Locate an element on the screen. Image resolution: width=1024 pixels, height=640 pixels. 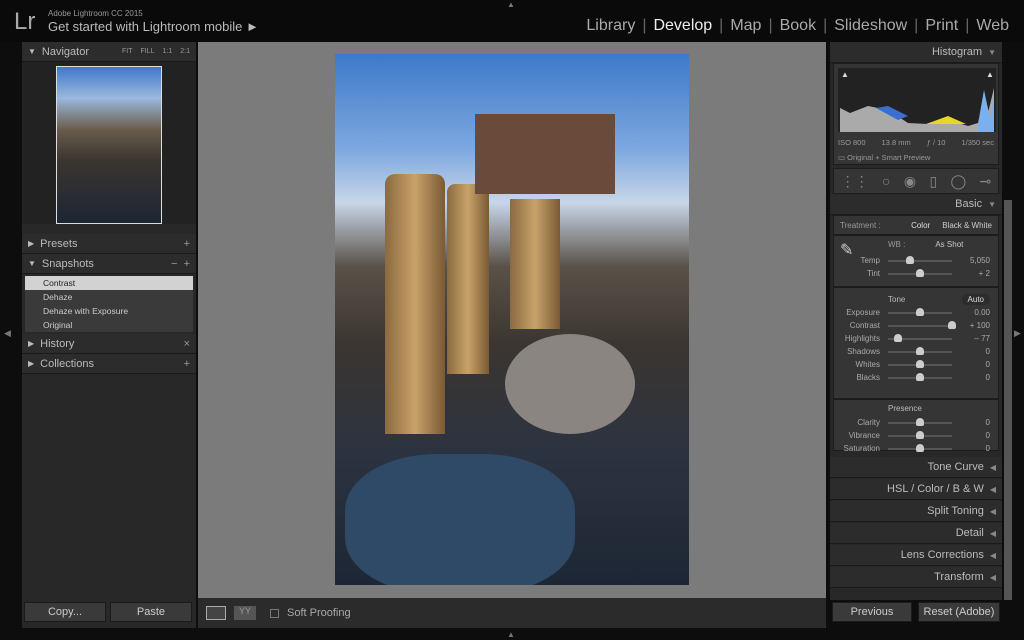
navigator-zoom-1-1: 1:1 is located at coordinates (168, 51).